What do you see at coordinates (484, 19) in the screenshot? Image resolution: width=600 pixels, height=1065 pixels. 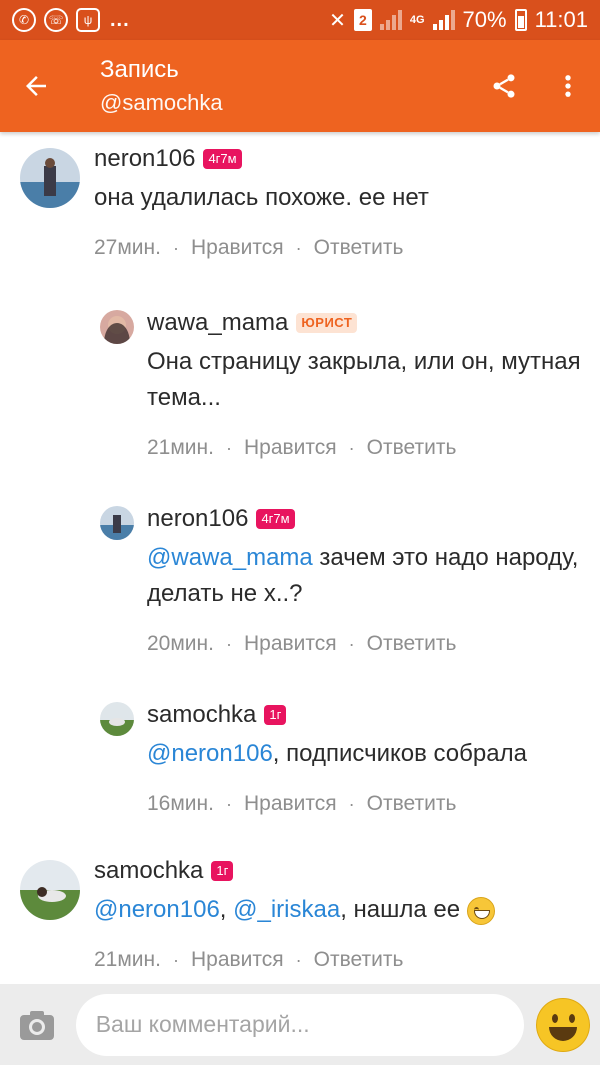 I see `battery-percent: 70%` at bounding box center [484, 19].